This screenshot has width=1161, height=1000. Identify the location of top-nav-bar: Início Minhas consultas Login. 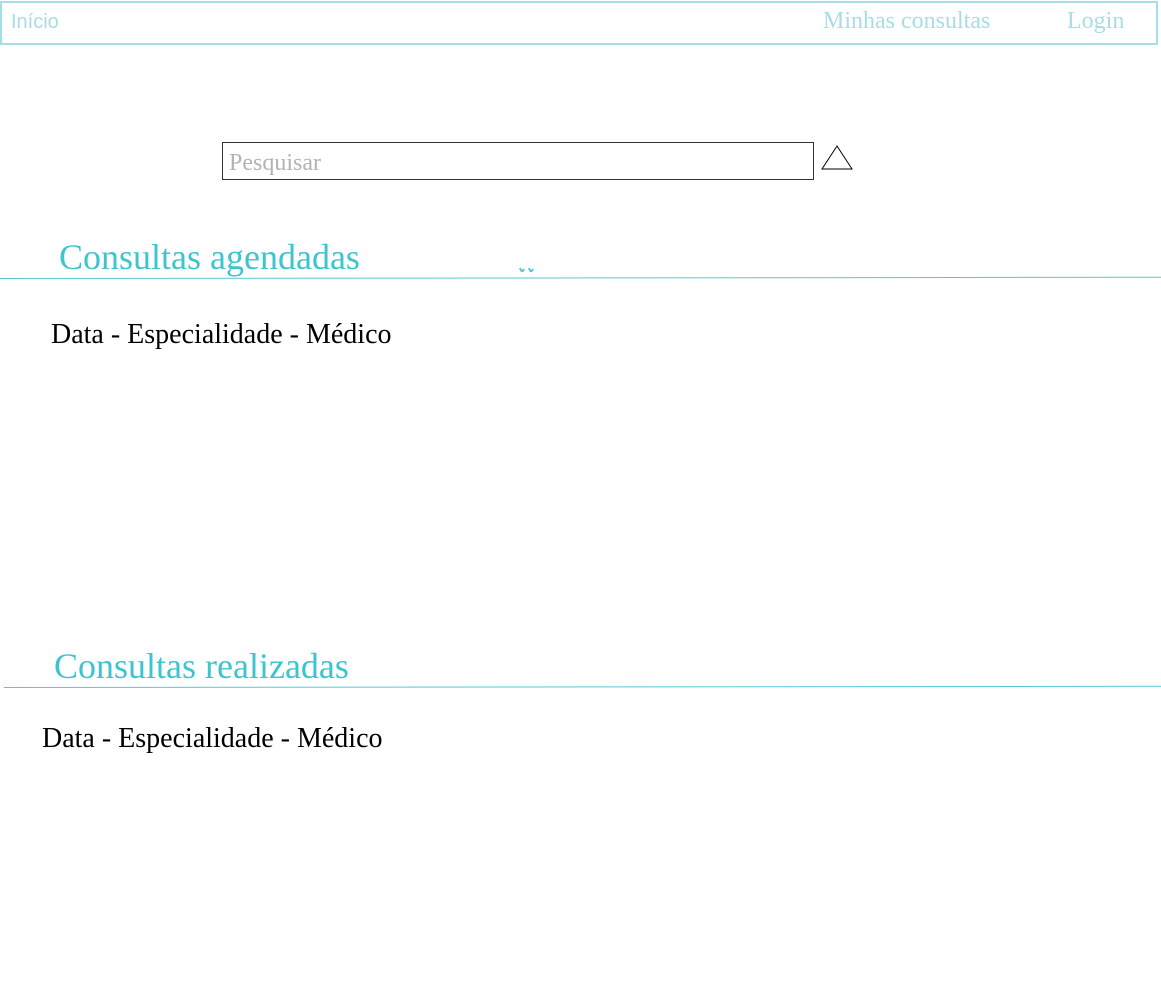
(579, 23).